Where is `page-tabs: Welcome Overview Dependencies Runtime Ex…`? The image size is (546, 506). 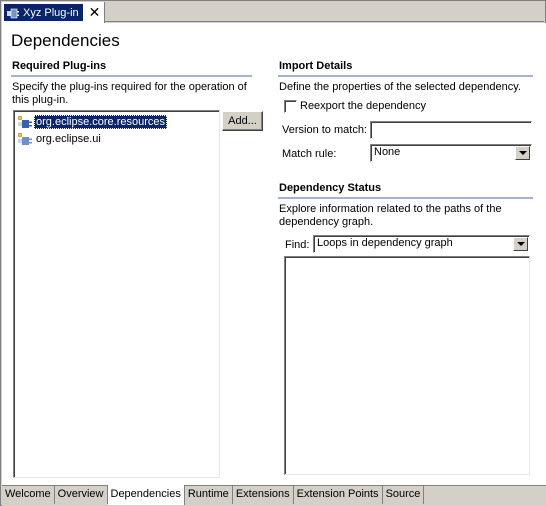
page-tabs: Welcome Overview Dependencies Runtime Ex… is located at coordinates (274, 495).